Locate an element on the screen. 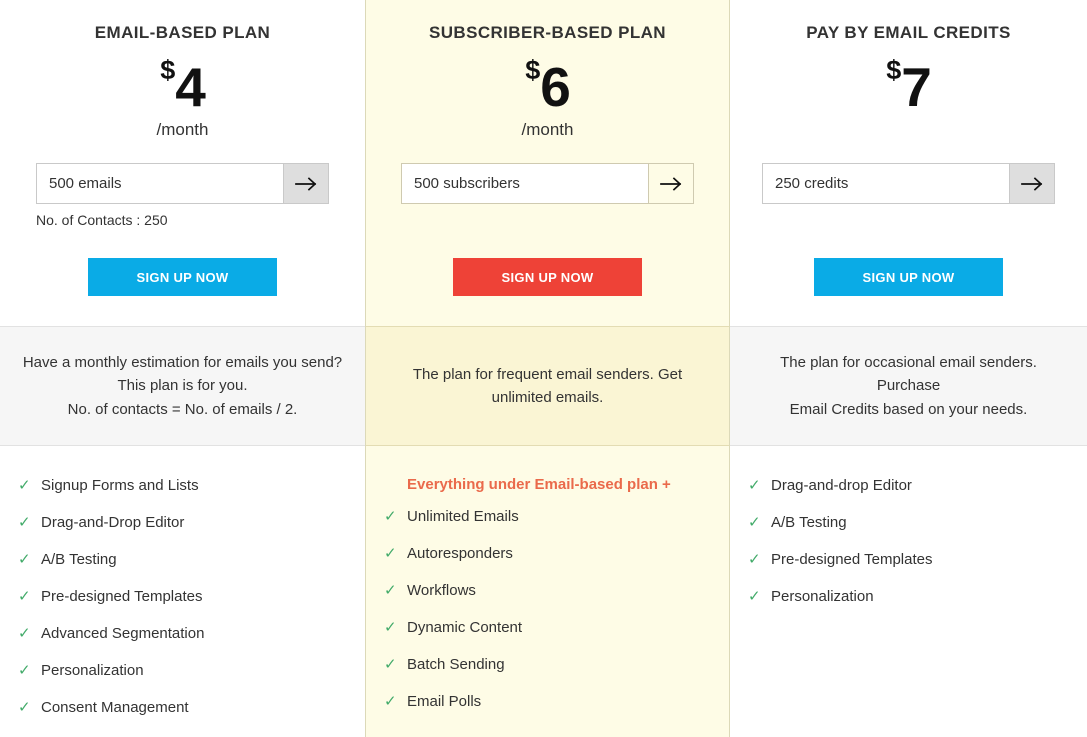  plan-price: $ 7 is located at coordinates (909, 86).